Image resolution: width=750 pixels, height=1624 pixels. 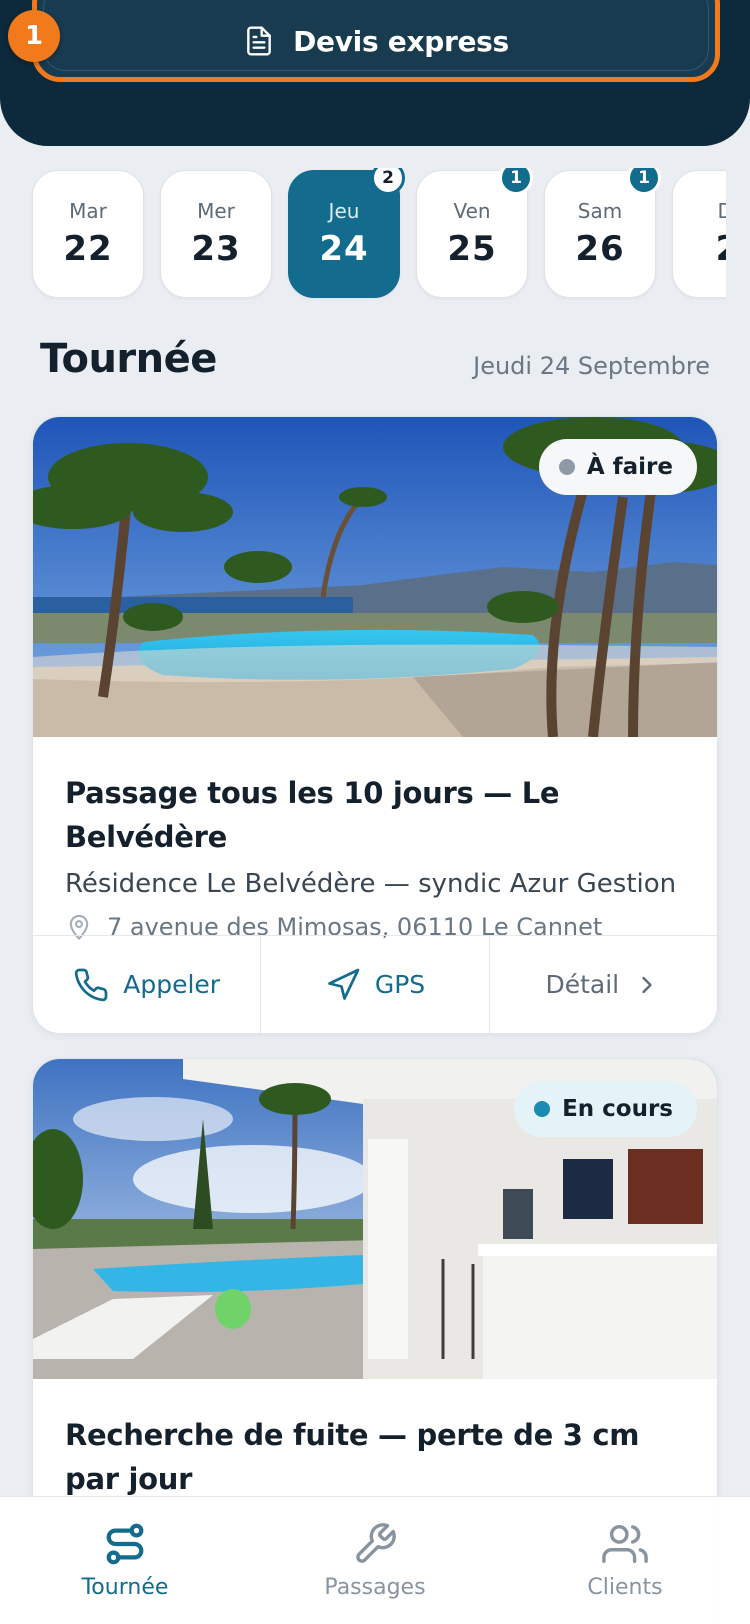 What do you see at coordinates (472, 249) in the screenshot?
I see `day-number: 25` at bounding box center [472, 249].